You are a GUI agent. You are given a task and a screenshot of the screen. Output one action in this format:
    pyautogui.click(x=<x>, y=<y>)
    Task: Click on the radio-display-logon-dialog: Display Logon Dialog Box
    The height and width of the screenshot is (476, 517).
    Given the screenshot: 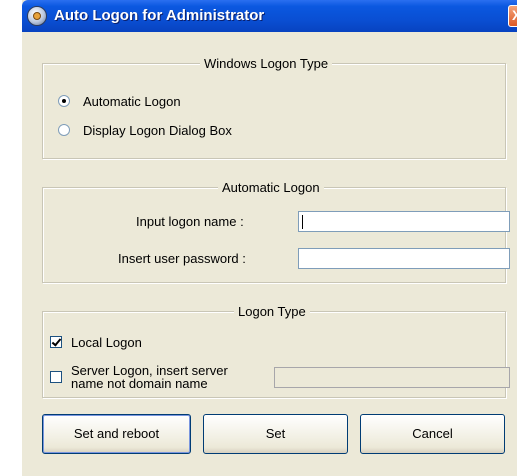 What is the action you would take?
    pyautogui.click(x=145, y=130)
    